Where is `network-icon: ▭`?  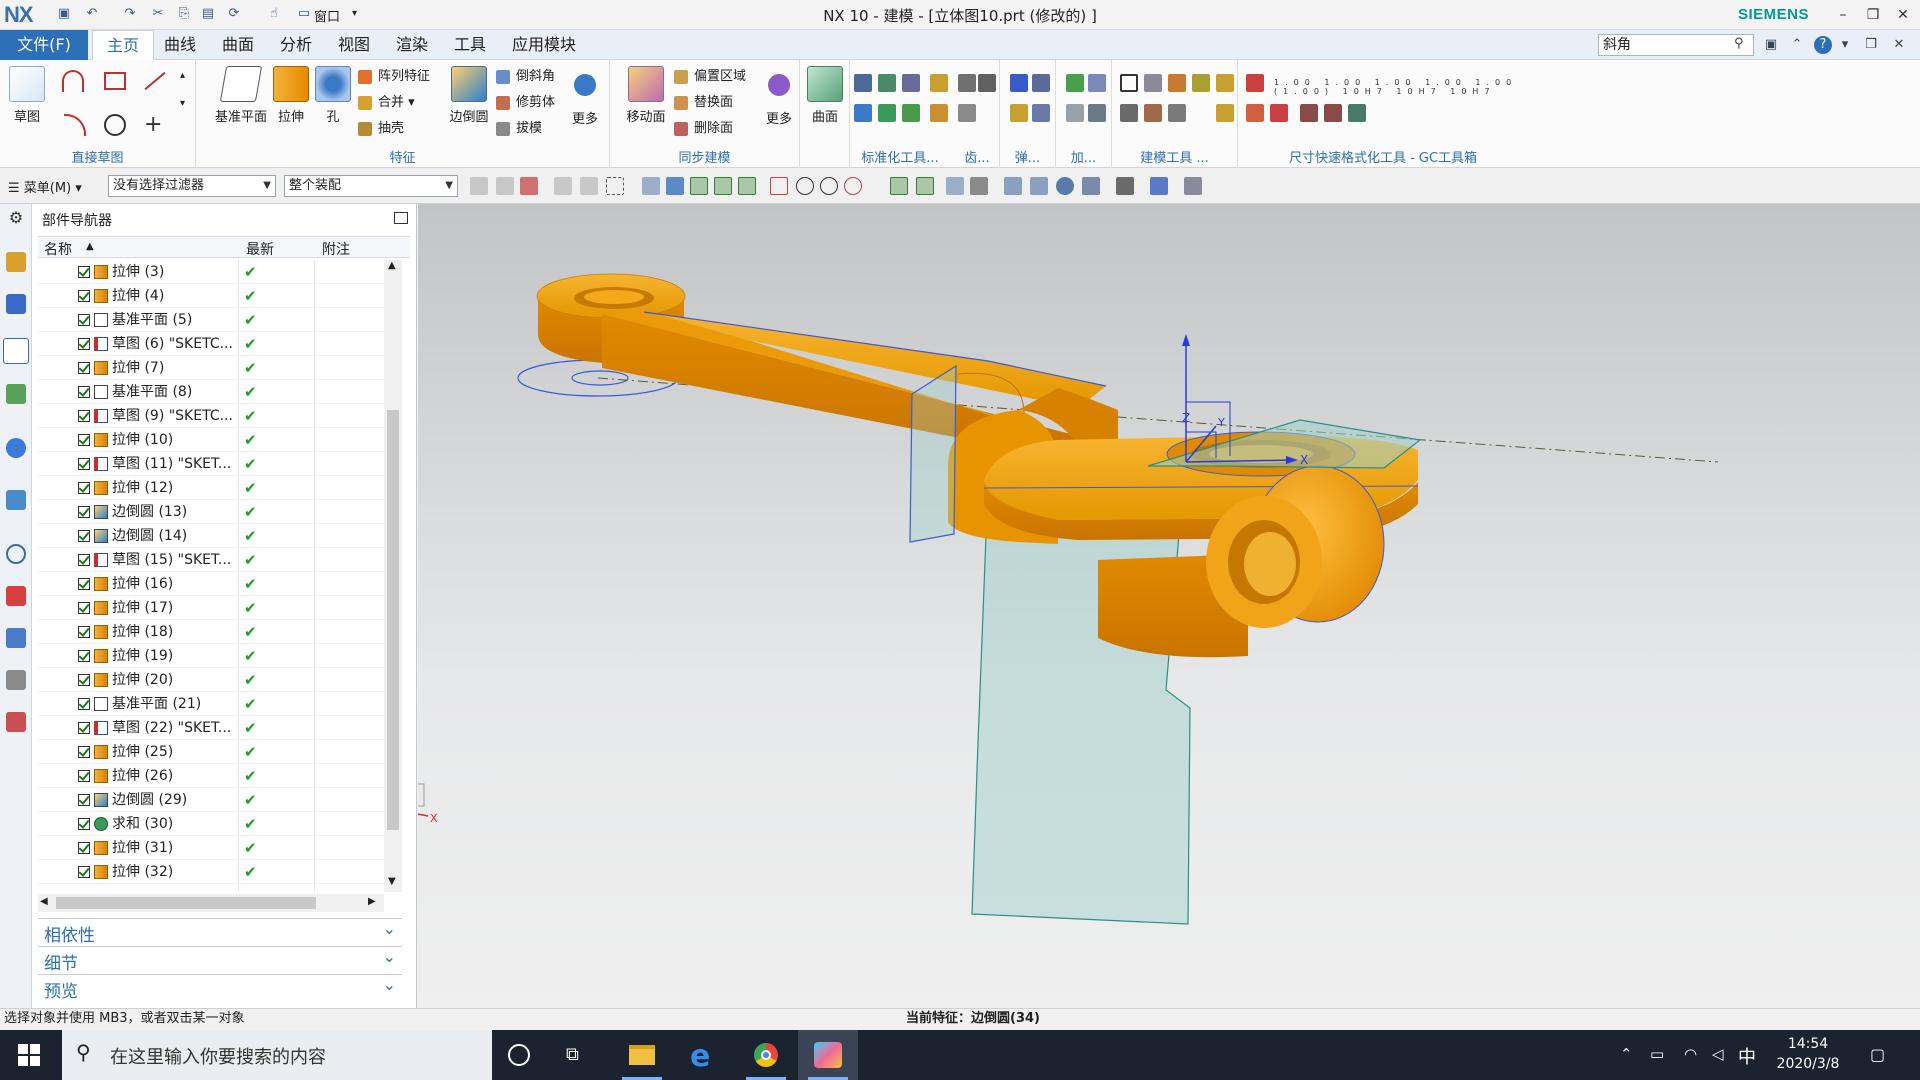 network-icon: ▭ is located at coordinates (1657, 1054).